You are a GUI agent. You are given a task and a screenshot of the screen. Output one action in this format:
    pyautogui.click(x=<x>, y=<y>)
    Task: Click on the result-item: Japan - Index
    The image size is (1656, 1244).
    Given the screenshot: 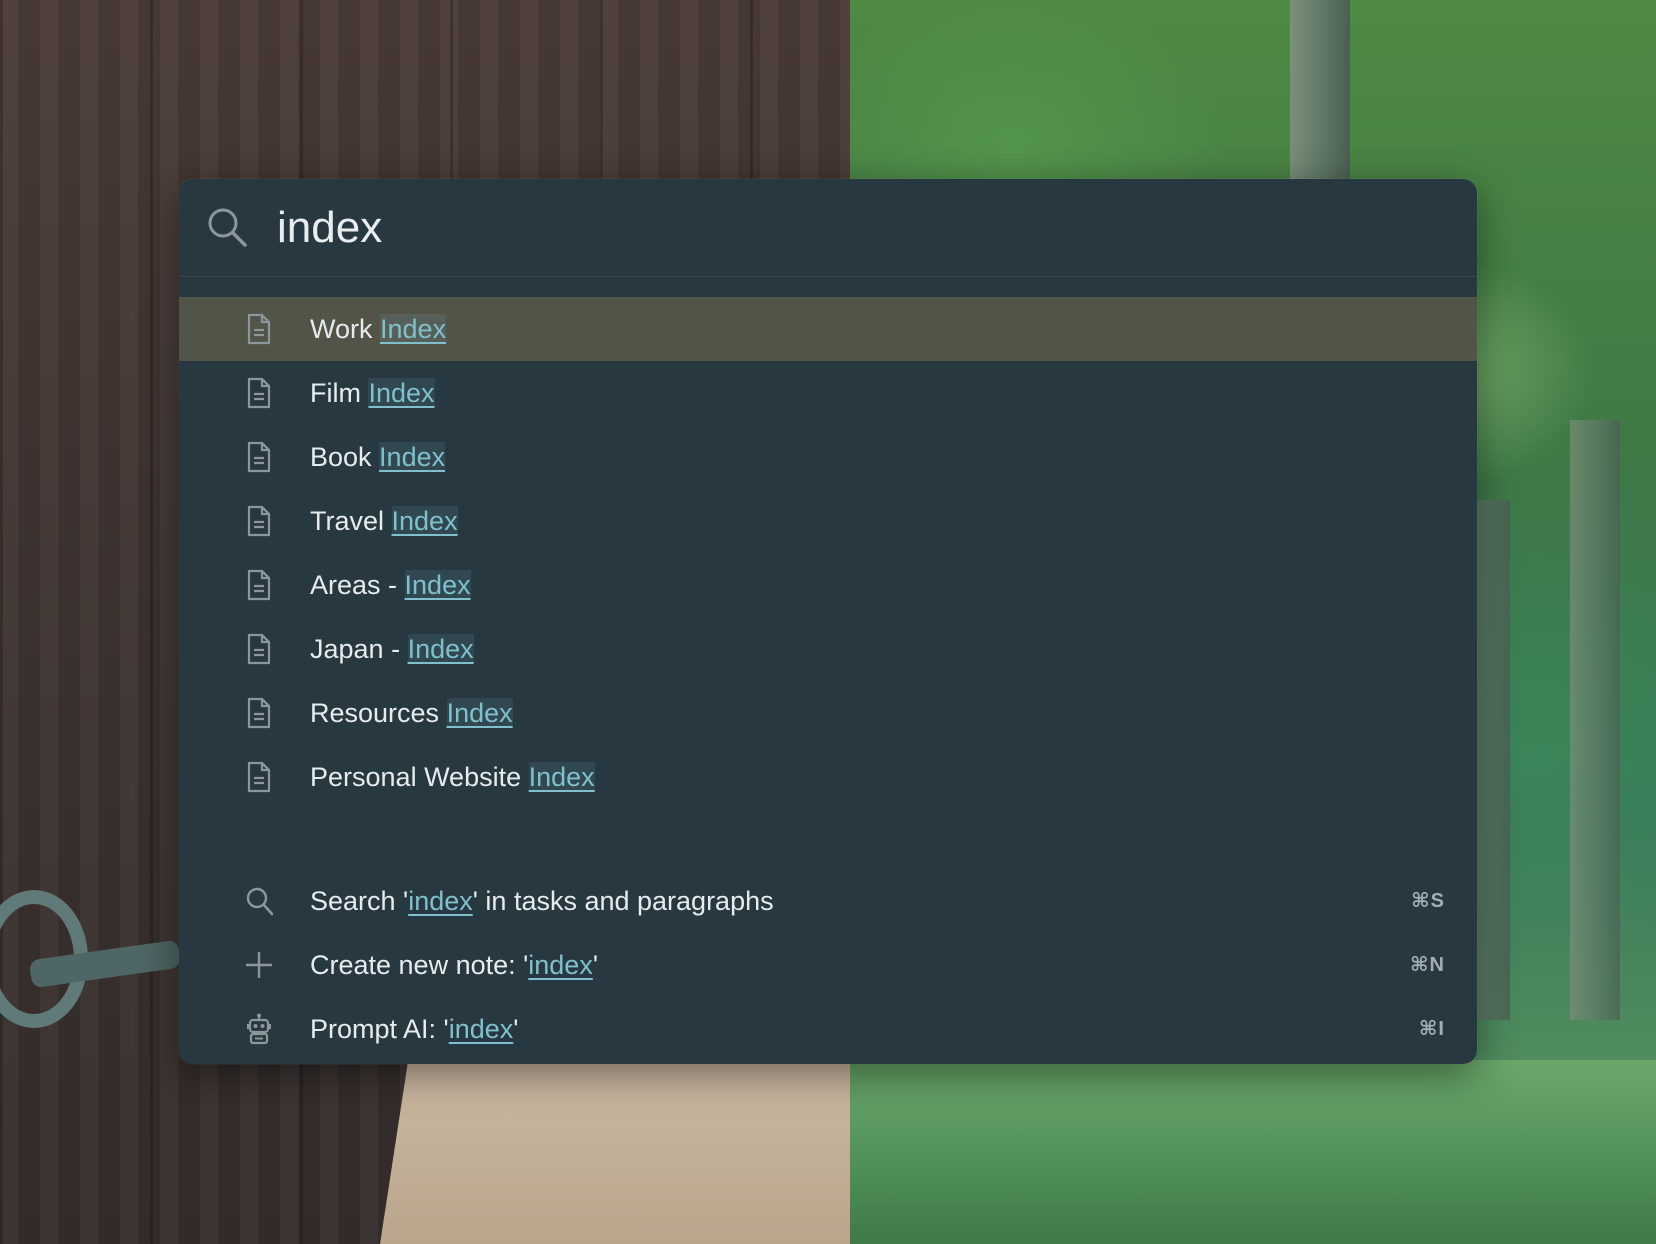 What is the action you would take?
    pyautogui.click(x=828, y=649)
    